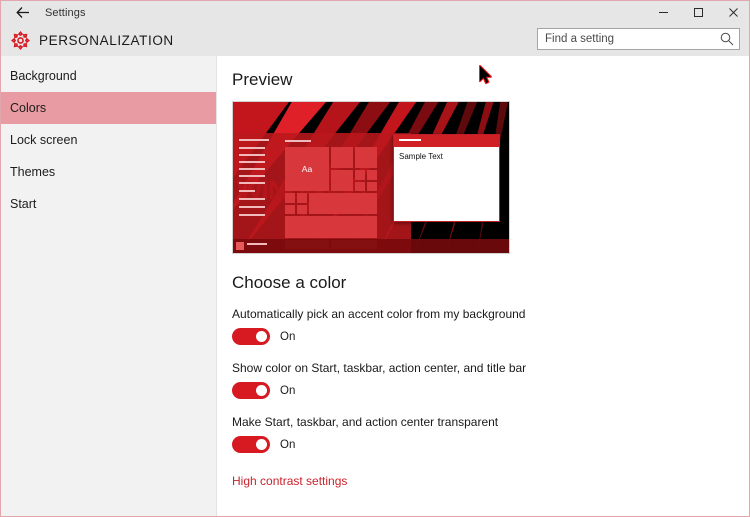 Image resolution: width=750 pixels, height=517 pixels. Describe the element at coordinates (23, 204) in the screenshot. I see `sidebar-item-label: Start` at that location.